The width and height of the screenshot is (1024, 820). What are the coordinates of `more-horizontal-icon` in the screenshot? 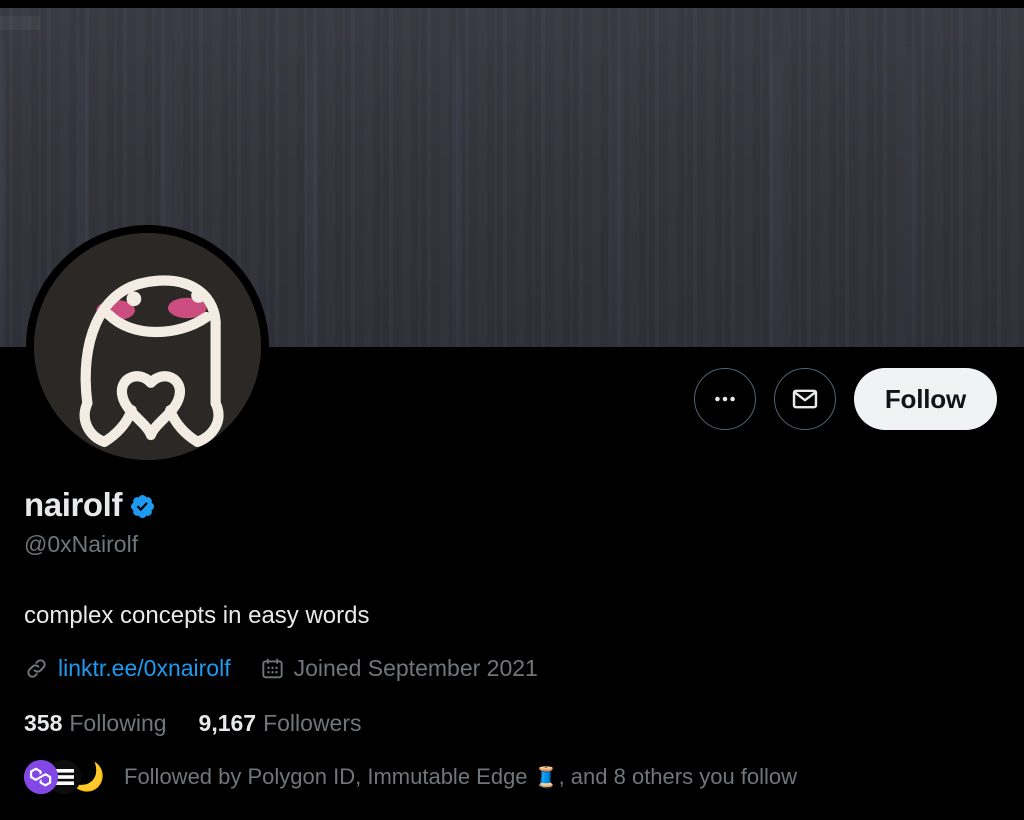 It's located at (725, 399).